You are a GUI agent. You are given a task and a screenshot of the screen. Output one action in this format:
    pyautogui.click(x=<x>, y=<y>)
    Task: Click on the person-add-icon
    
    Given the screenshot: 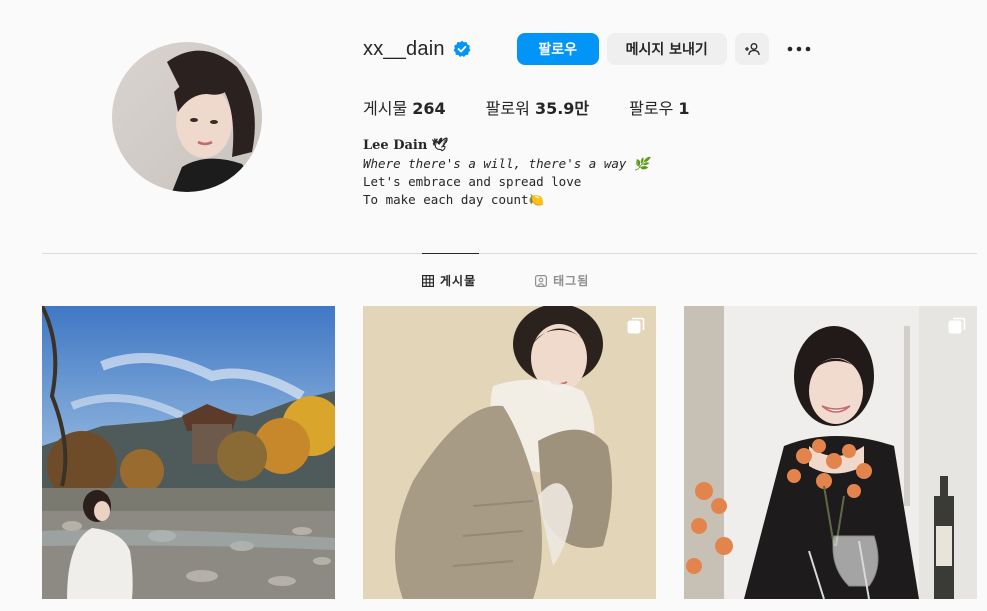 What is the action you would take?
    pyautogui.click(x=752, y=49)
    